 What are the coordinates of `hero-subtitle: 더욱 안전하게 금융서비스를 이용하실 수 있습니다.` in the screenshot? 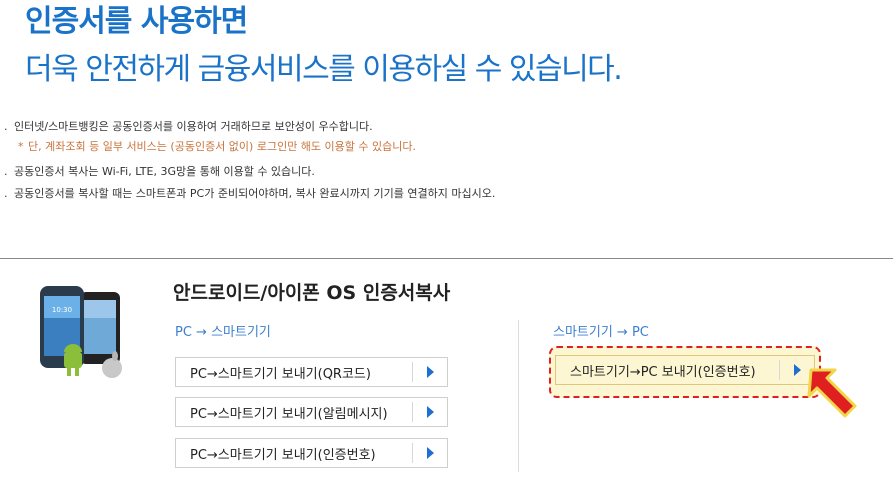 It's located at (324, 69).